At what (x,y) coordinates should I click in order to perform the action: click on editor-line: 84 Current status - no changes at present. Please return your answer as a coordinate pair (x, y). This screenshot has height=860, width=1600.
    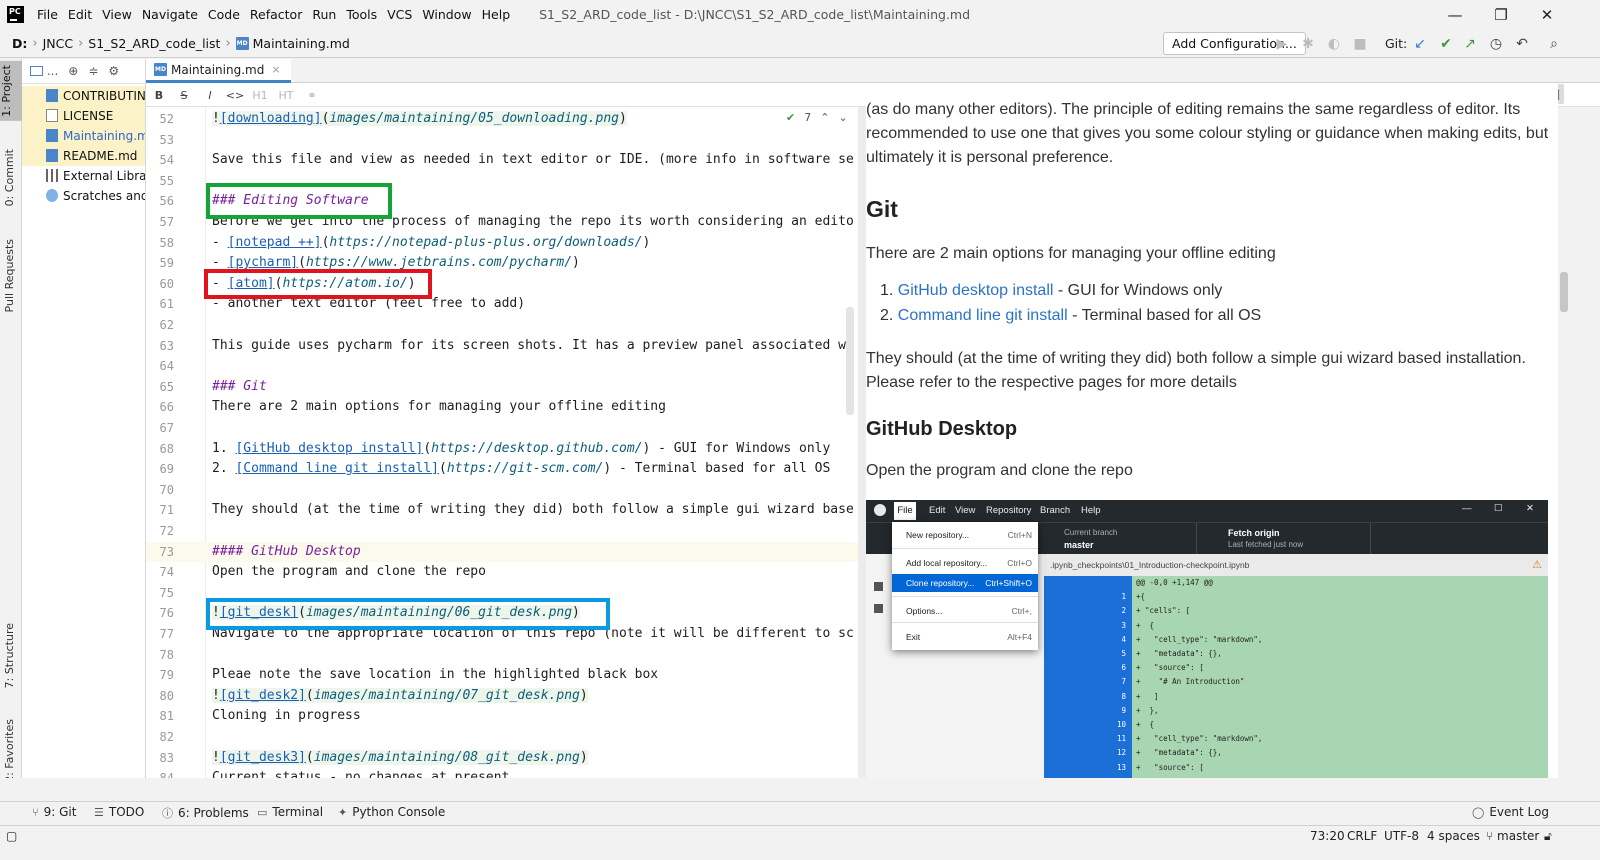
    Looking at the image, I should click on (502, 773).